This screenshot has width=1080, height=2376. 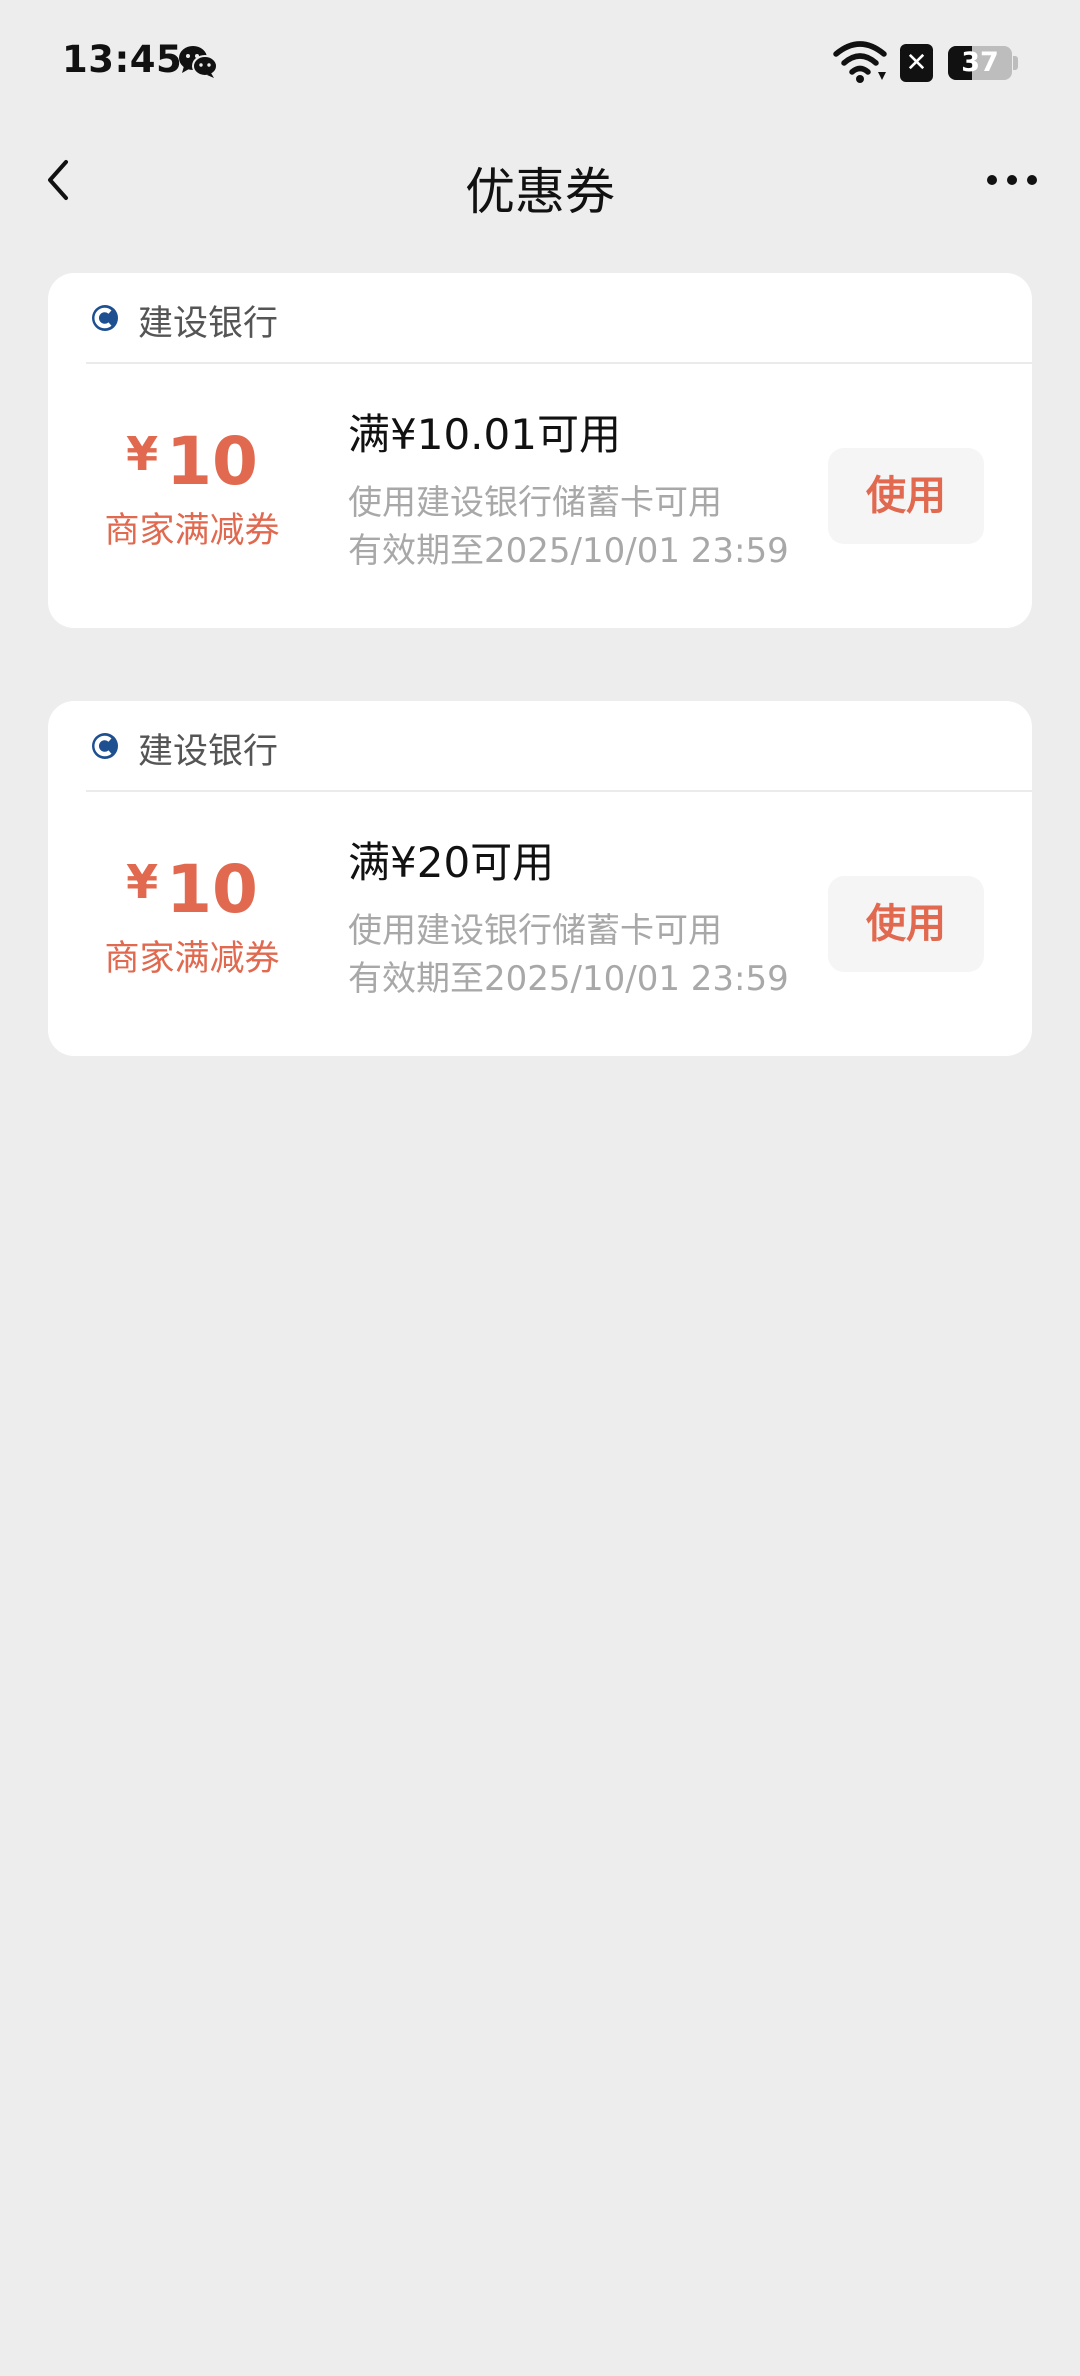 I want to click on wifi-icon, so click(x=860, y=62).